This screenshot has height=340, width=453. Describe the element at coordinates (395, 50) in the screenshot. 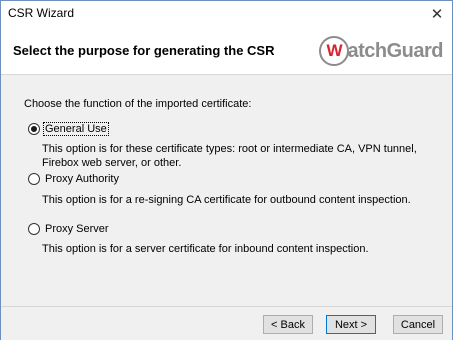

I see `logo-wordmark: atchGuard` at that location.